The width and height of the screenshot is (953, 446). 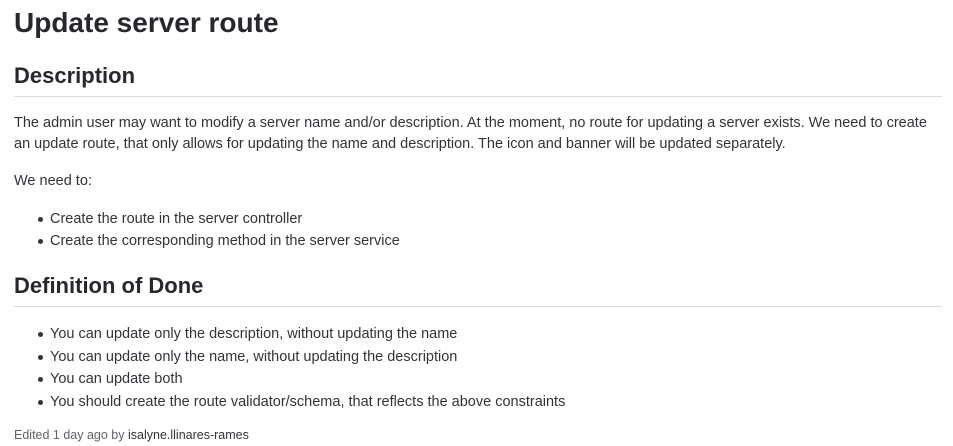 What do you see at coordinates (490, 379) in the screenshot?
I see `list-item: You can update both` at bounding box center [490, 379].